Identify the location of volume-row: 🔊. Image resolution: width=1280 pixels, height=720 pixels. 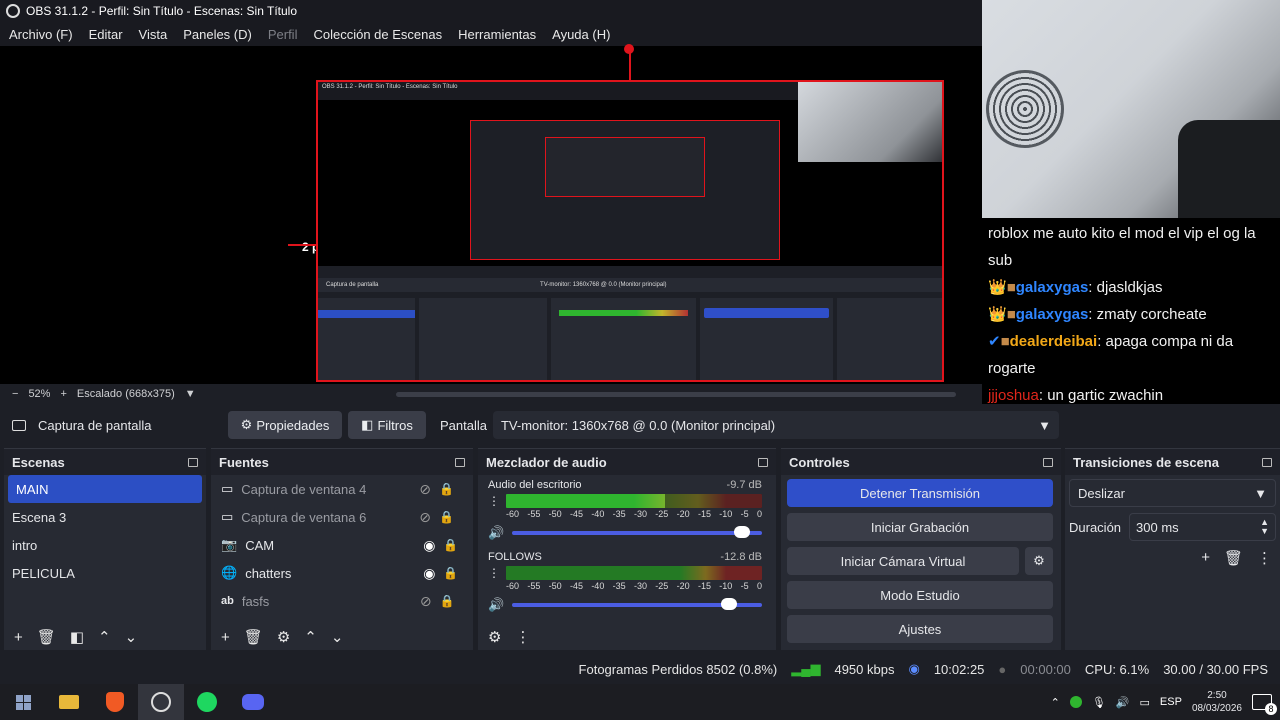
(625, 533).